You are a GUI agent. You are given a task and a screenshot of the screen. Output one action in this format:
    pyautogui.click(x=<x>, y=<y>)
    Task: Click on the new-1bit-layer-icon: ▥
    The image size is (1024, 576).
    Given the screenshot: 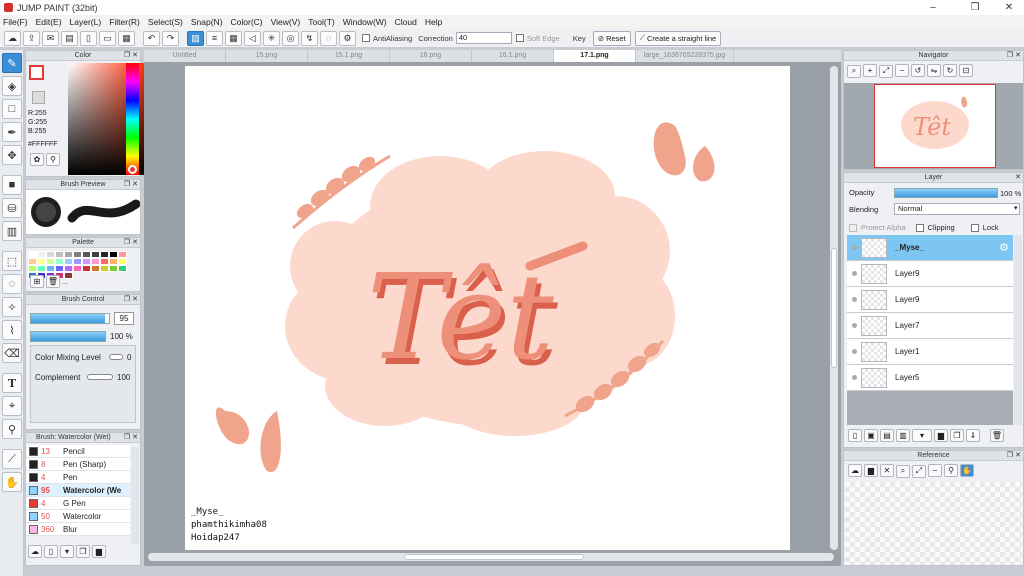 What is the action you would take?
    pyautogui.click(x=903, y=435)
    